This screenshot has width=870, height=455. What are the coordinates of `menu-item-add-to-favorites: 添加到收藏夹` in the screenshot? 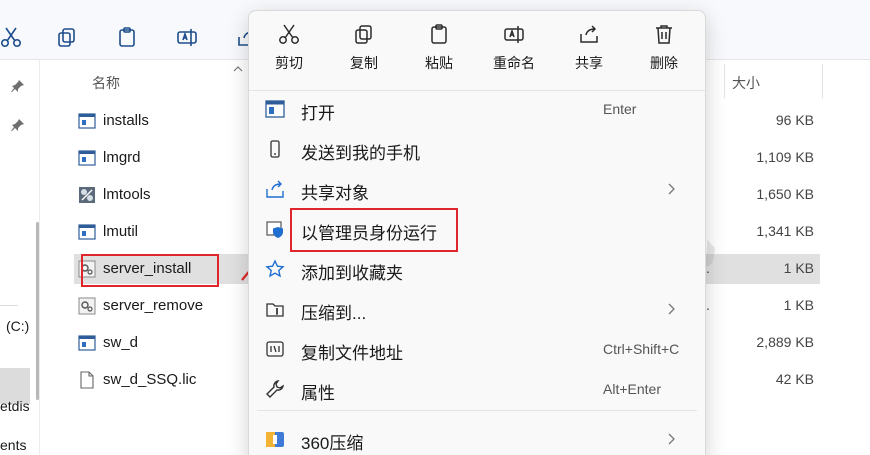 It's located at (477, 269).